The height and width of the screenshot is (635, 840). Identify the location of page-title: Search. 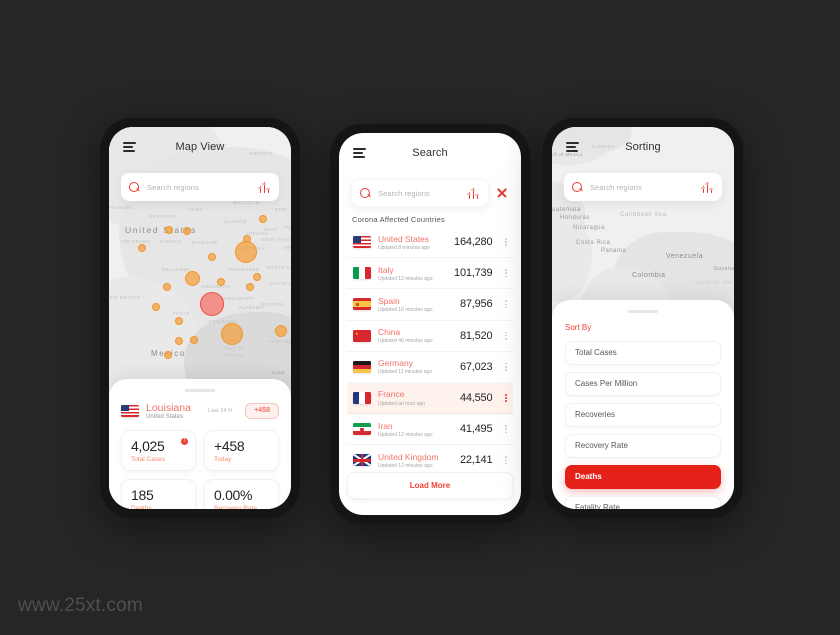
(430, 153).